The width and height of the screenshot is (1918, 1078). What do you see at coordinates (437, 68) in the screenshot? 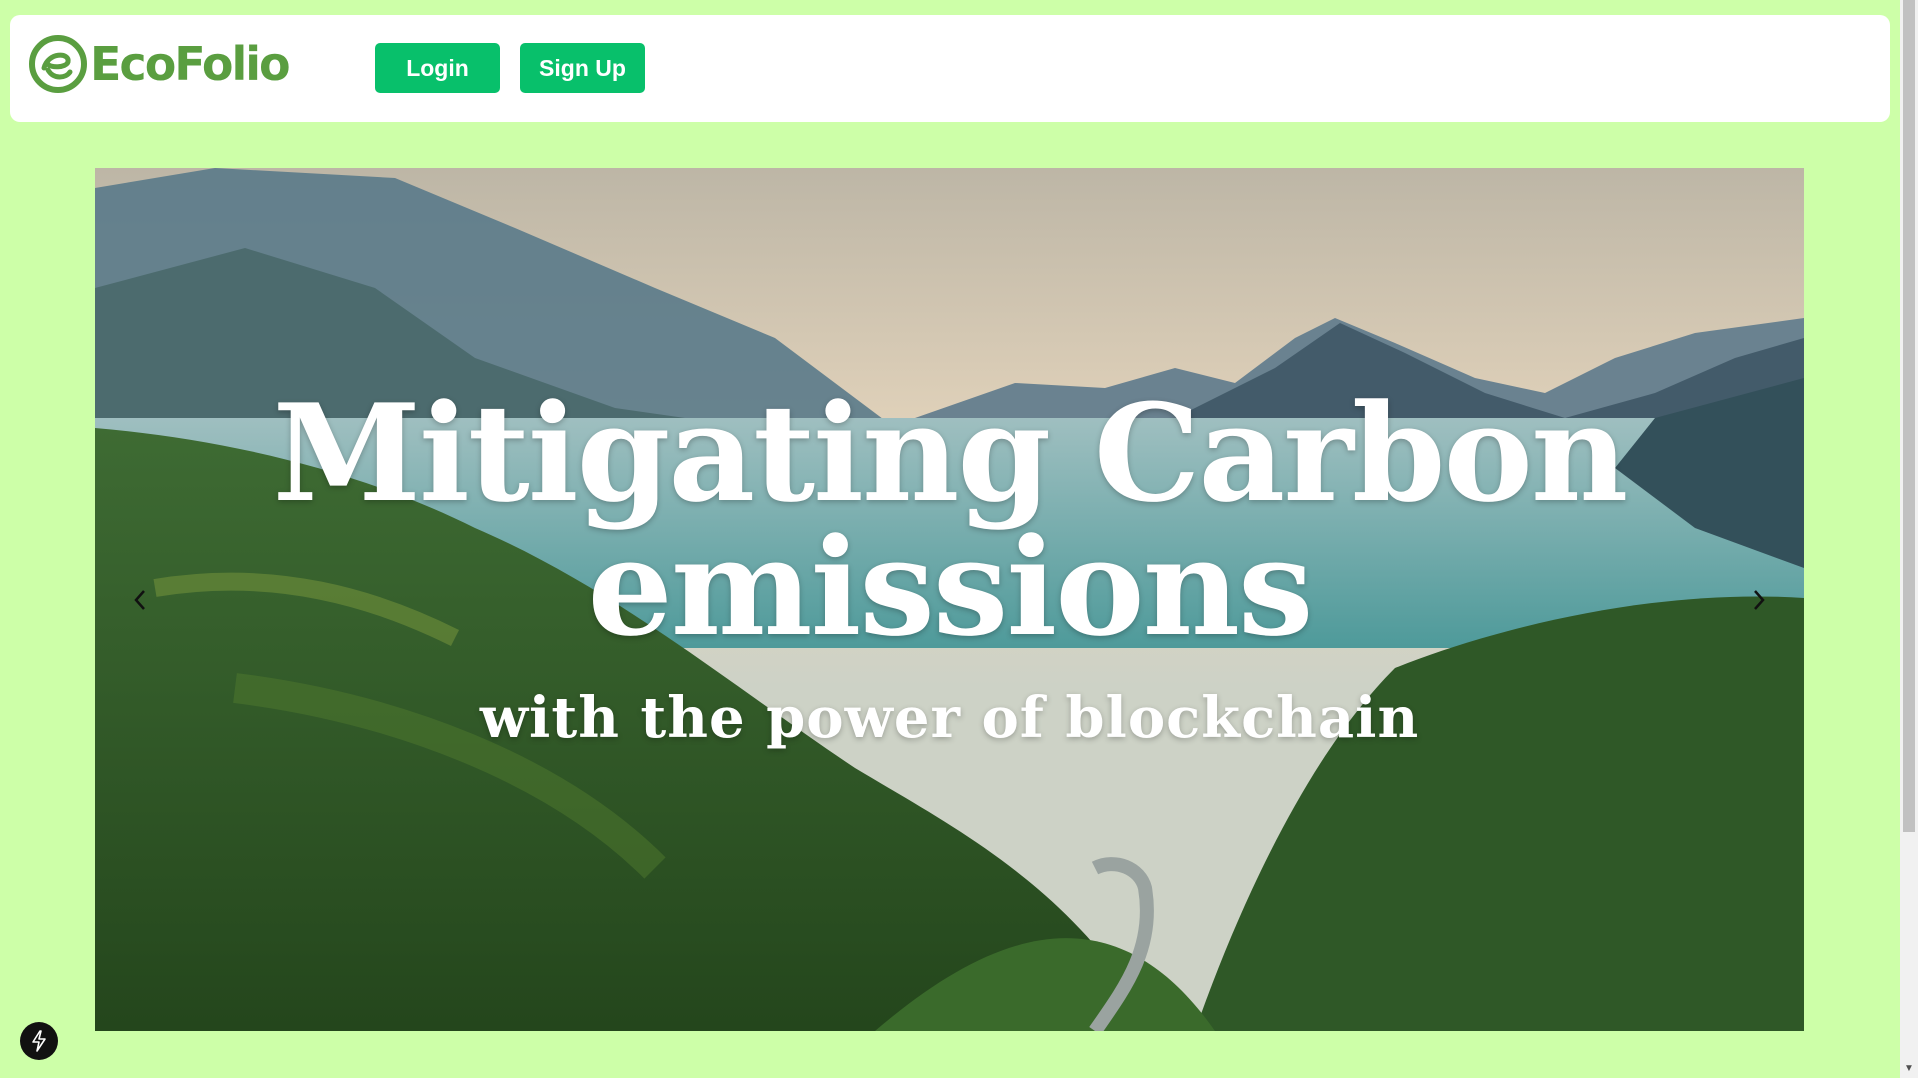
I see `login-button: Login` at bounding box center [437, 68].